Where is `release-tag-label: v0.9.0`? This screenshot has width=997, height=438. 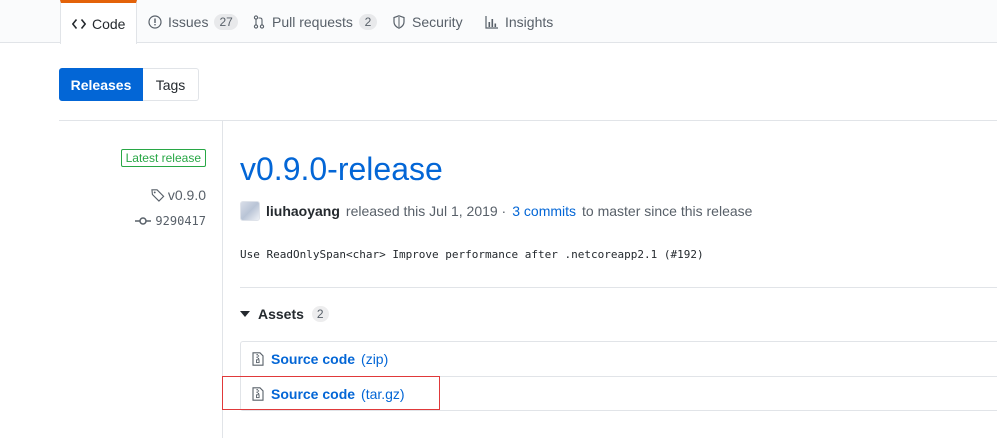 release-tag-label: v0.9.0 is located at coordinates (186, 195).